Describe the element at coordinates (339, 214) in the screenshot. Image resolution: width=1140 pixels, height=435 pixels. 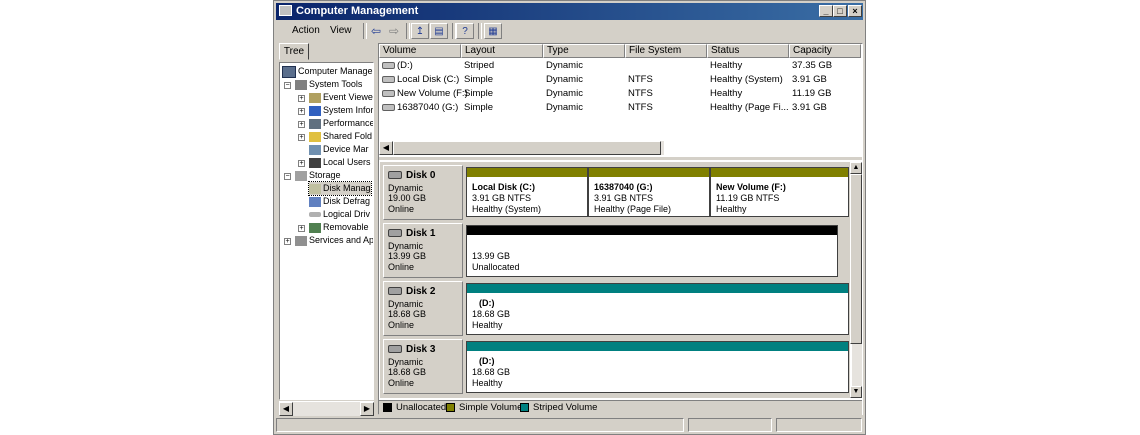
I see `tree-item-logical-drives: Logical Driv` at that location.